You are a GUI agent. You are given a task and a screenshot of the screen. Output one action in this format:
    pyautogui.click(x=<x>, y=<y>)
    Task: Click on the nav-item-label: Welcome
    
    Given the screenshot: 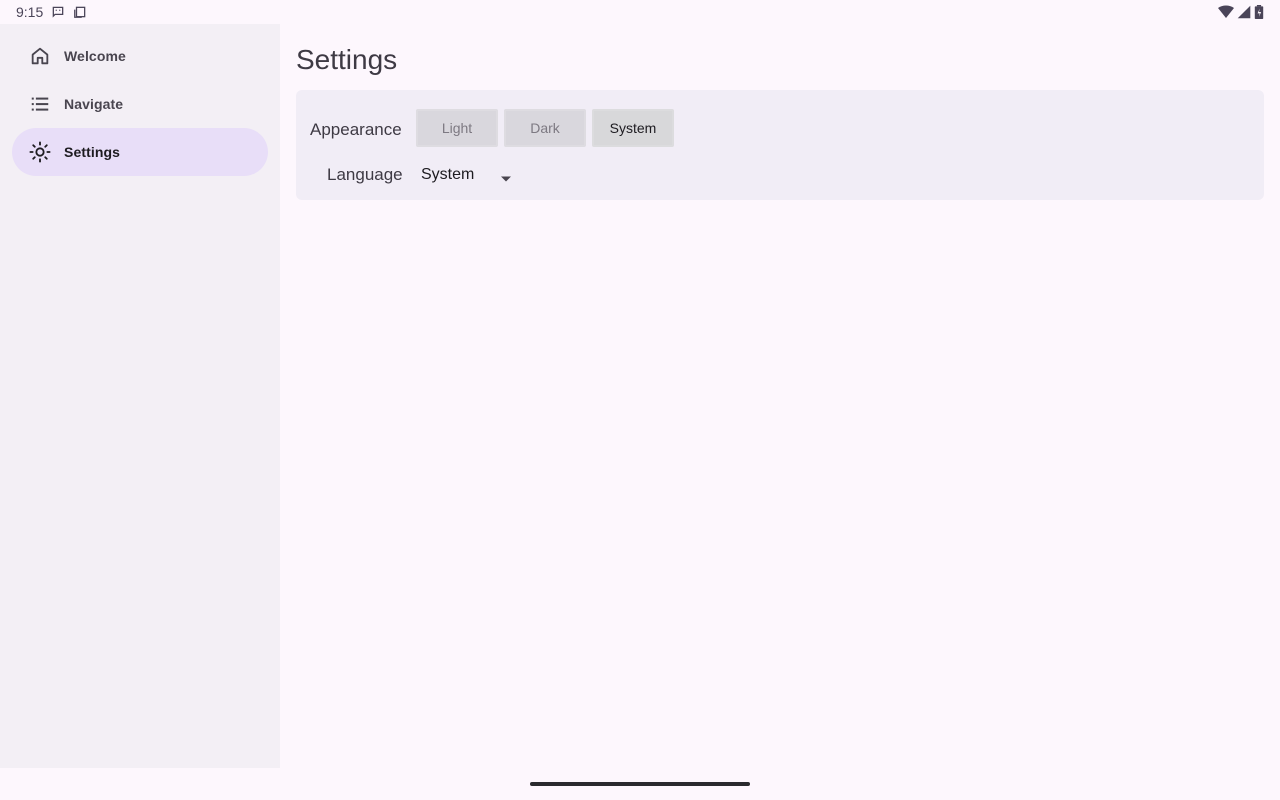 What is the action you would take?
    pyautogui.click(x=95, y=56)
    